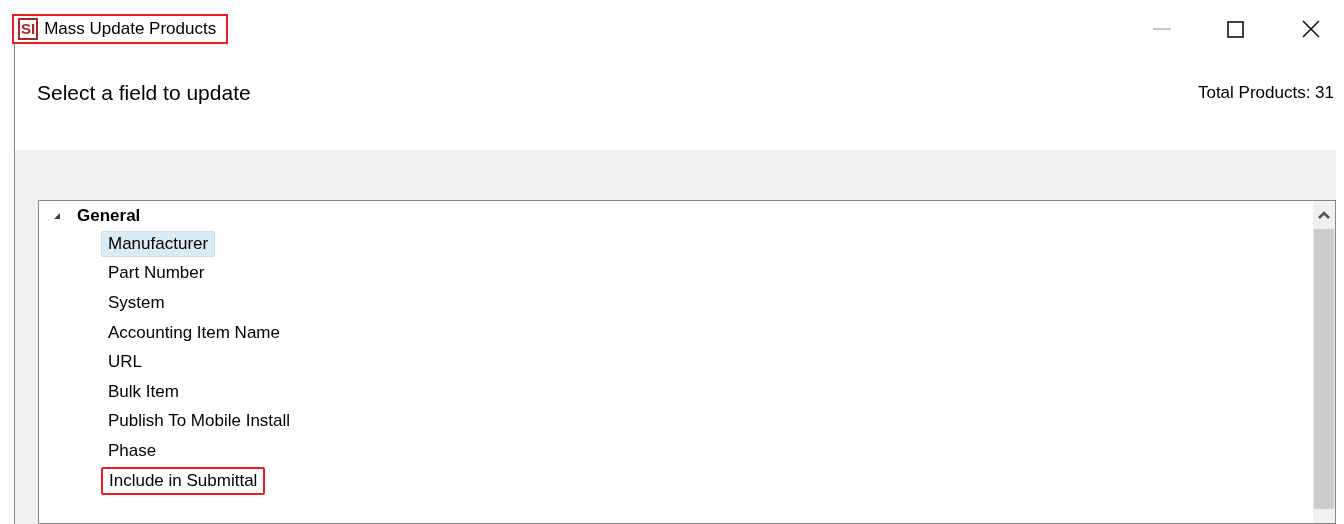 Image resolution: width=1344 pixels, height=524 pixels. What do you see at coordinates (1265, 93) in the screenshot?
I see `total-products: Total Products: 31` at bounding box center [1265, 93].